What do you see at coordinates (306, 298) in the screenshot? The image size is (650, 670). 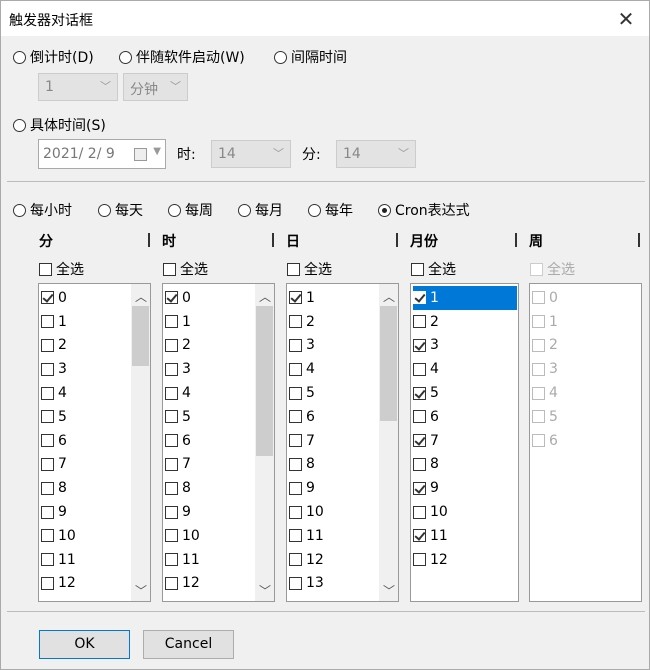 I see `day-list-item: 1` at bounding box center [306, 298].